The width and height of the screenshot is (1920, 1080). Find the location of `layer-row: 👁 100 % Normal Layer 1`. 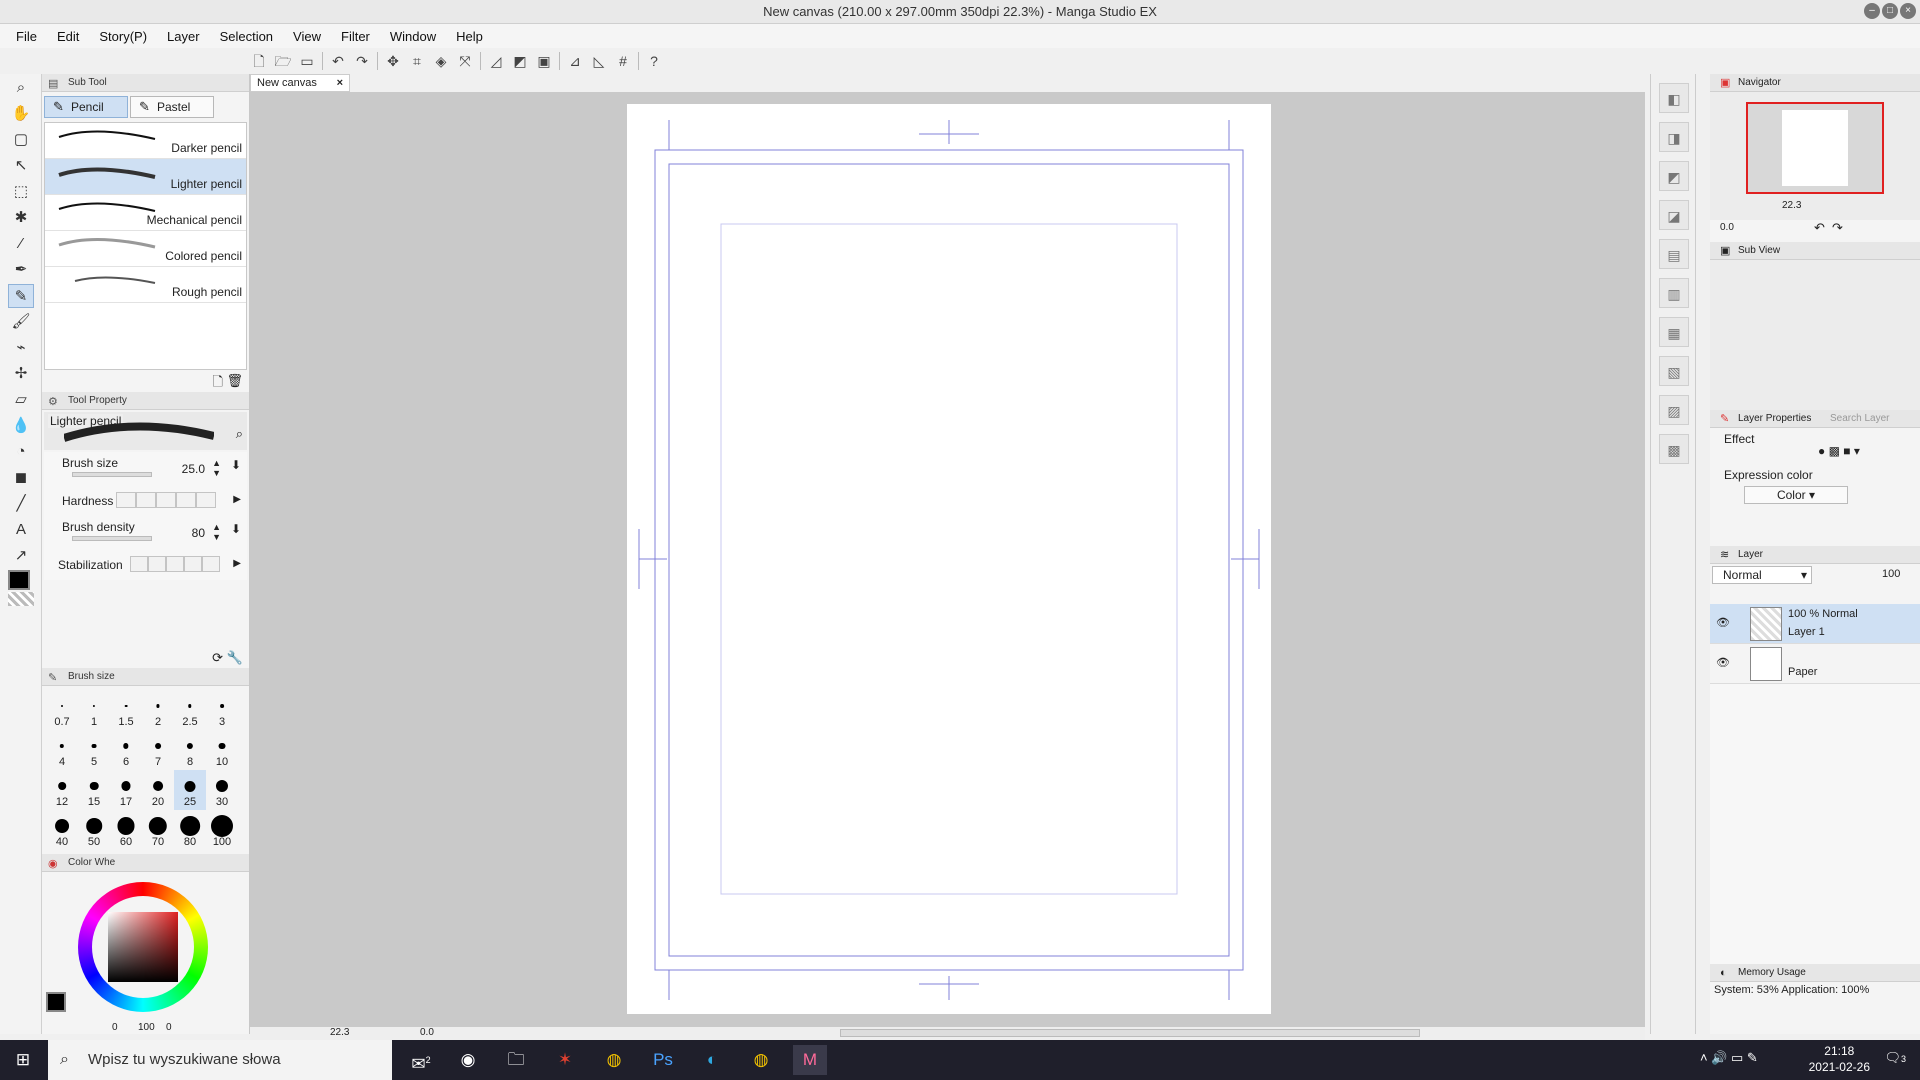

layer-row: 👁 100 % Normal Layer 1 is located at coordinates (1815, 624).